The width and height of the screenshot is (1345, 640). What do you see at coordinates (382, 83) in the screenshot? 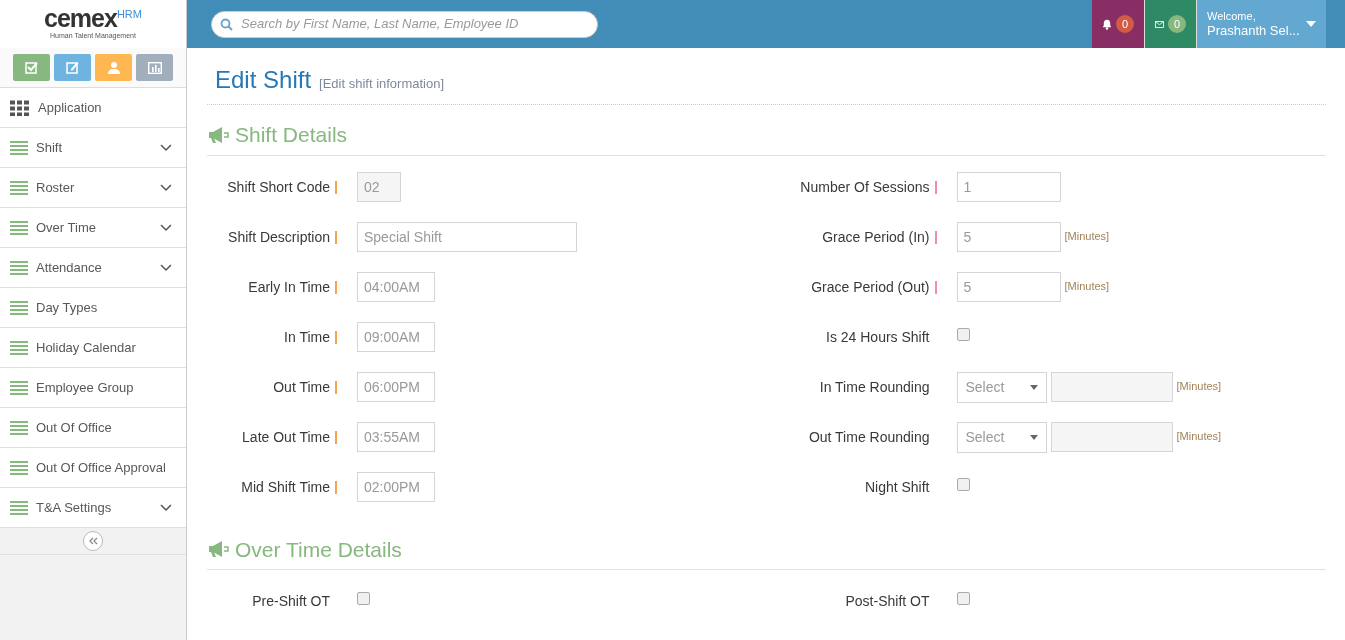
I see `page-subtitle: [Edit shift information]` at bounding box center [382, 83].